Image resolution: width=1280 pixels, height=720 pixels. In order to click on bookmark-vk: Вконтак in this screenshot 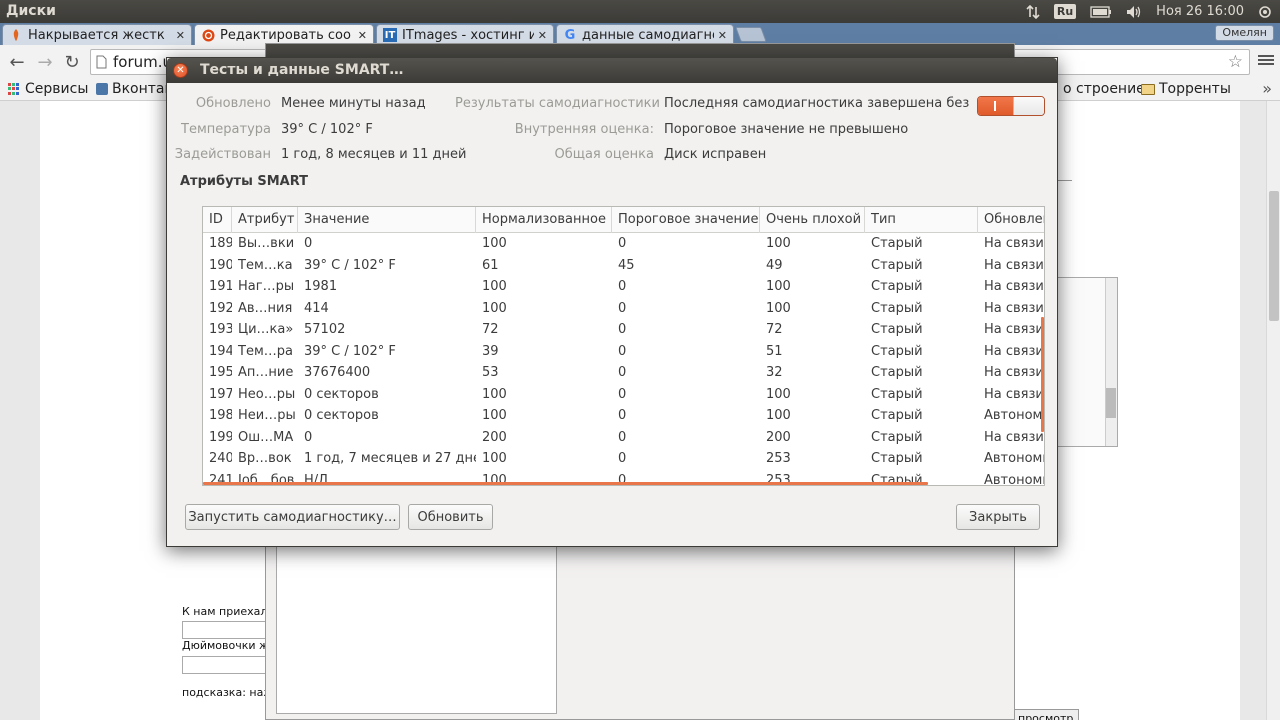, I will do `click(134, 89)`.